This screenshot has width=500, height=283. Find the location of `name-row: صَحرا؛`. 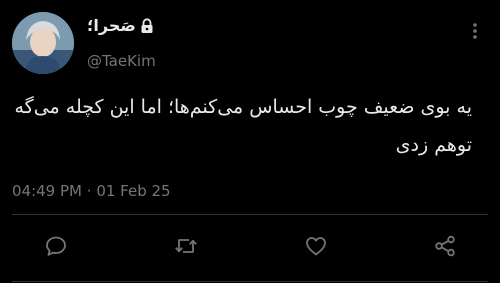

name-row: صَحرا؛ is located at coordinates (120, 26).